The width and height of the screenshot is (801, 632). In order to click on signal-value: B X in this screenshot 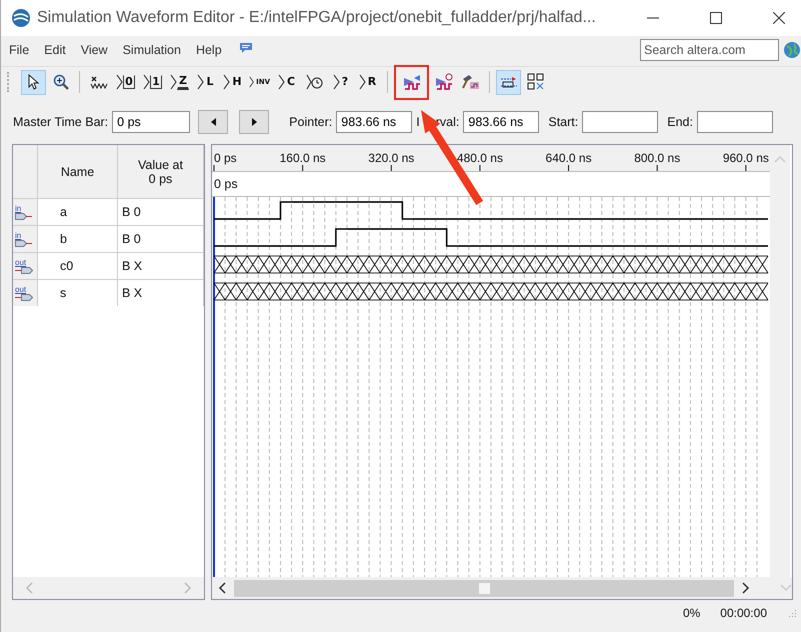, I will do `click(161, 265)`.